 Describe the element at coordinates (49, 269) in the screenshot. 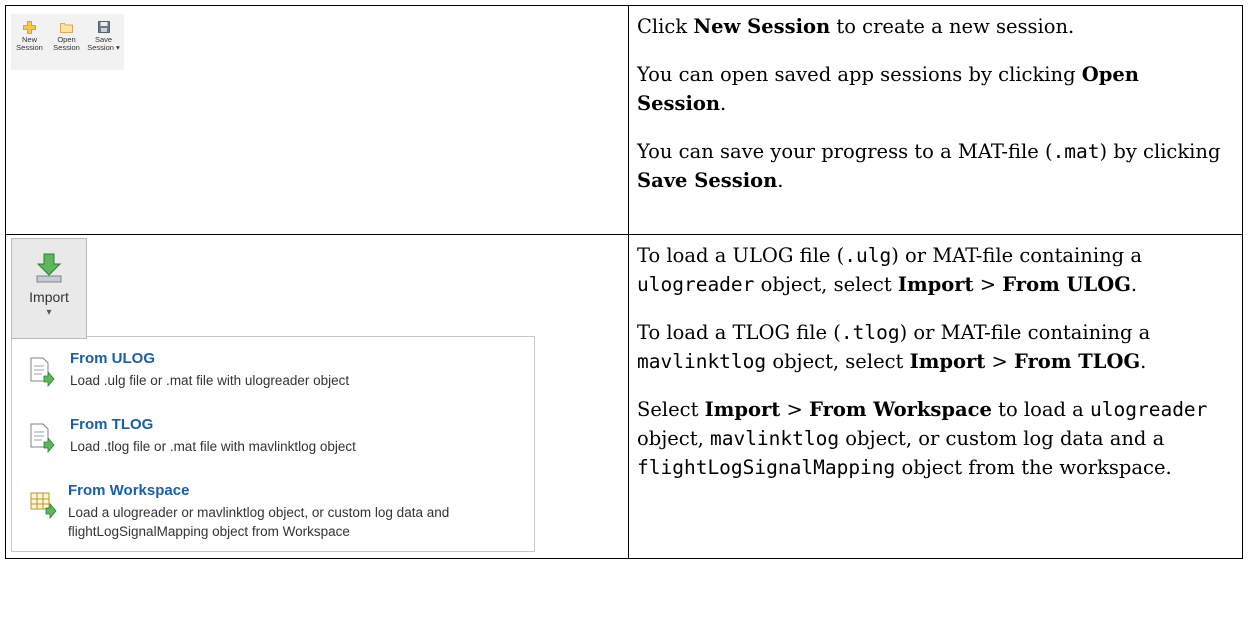

I see `download-arrow-icon` at that location.